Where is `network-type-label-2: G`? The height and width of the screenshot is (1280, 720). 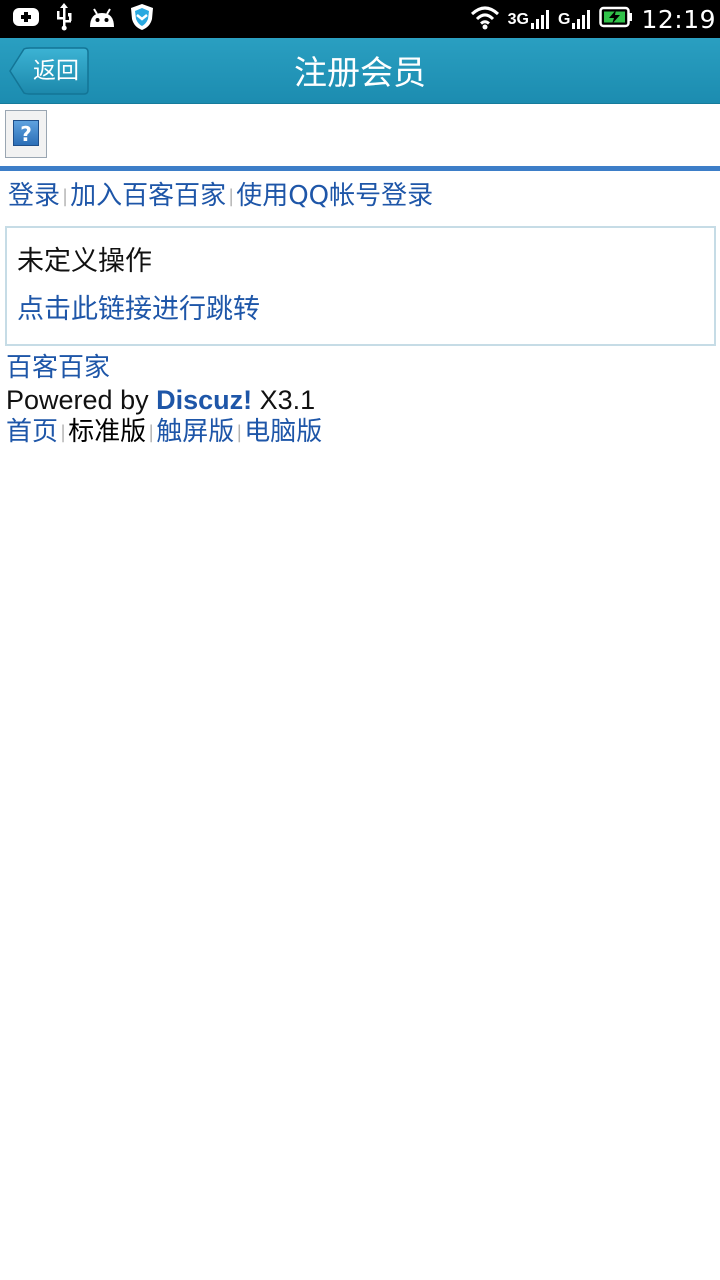 network-type-label-2: G is located at coordinates (564, 19).